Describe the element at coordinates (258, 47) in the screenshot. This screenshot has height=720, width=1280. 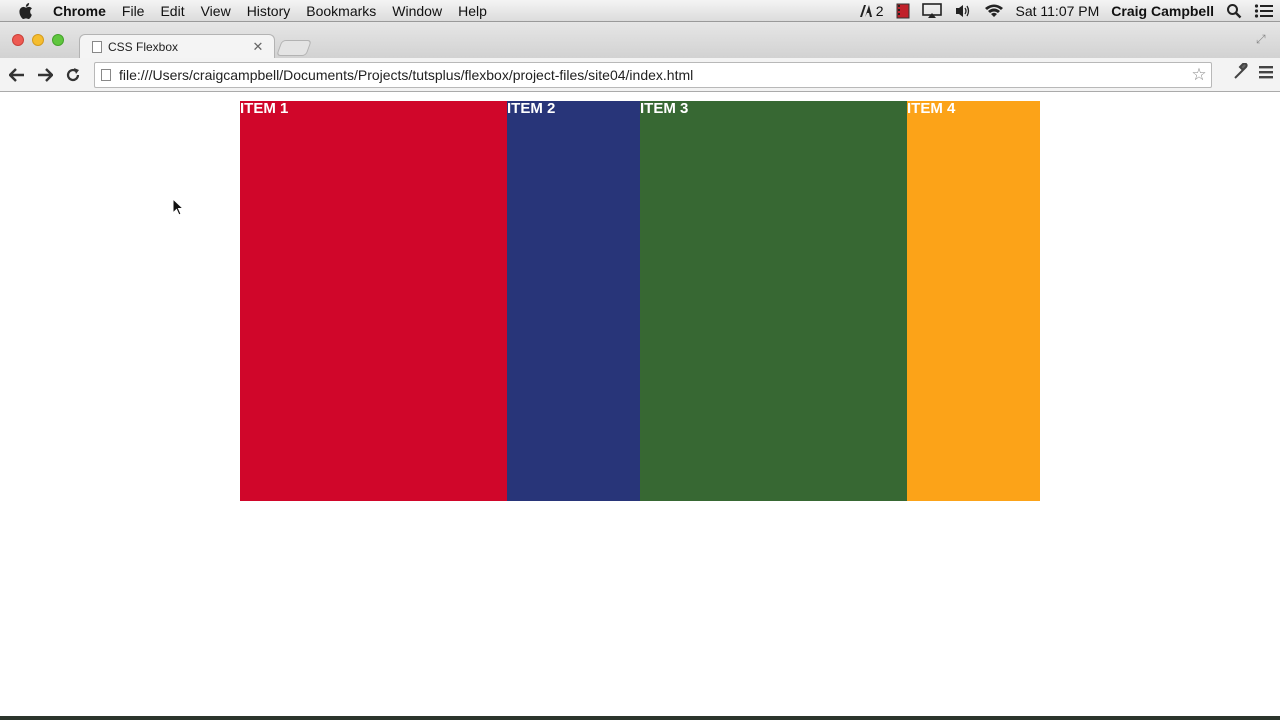
I see `tab-close-icon: ✕` at that location.